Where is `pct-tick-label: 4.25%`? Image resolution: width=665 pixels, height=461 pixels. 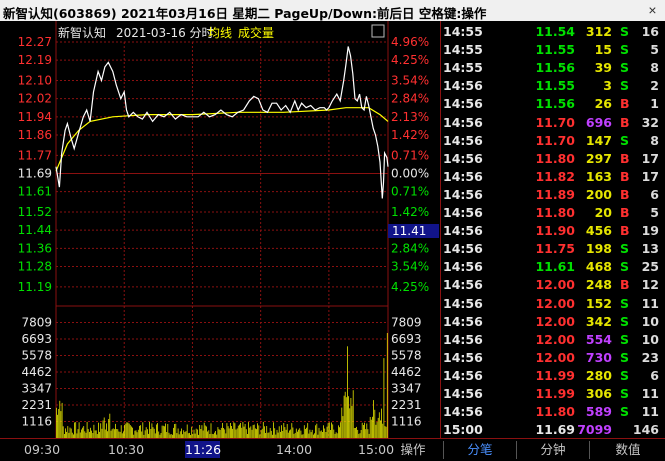 pct-tick-label: 4.25% is located at coordinates (410, 60).